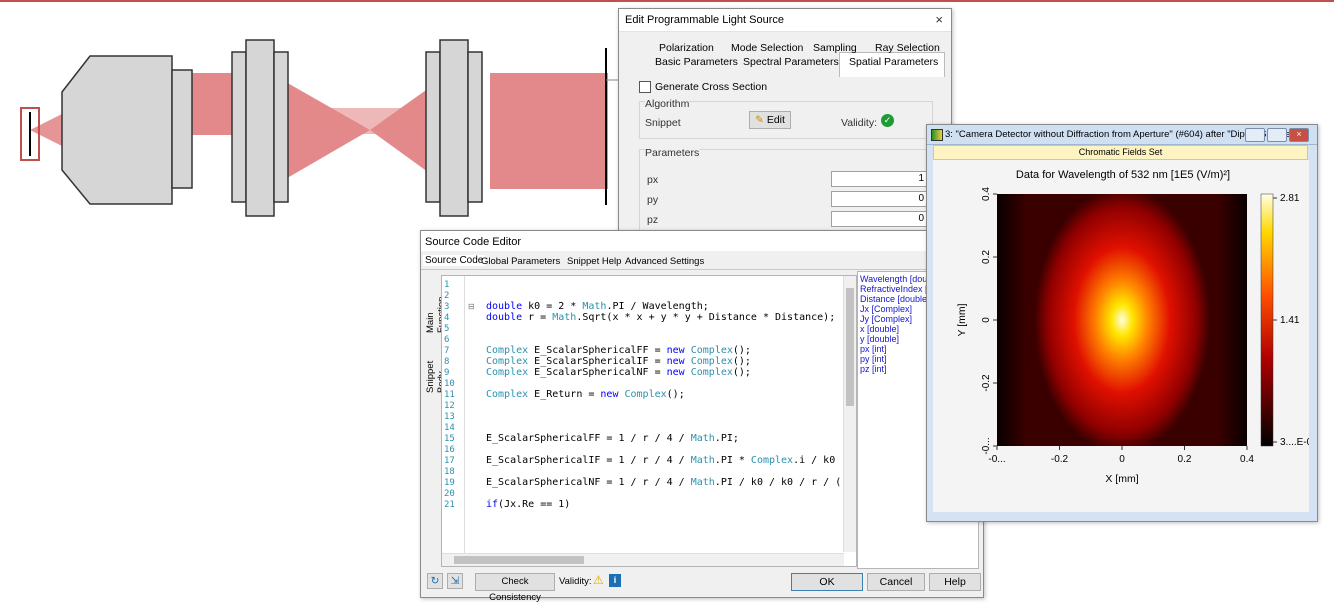 The height and width of the screenshot is (606, 1334). I want to click on validity-label: Validity:, so click(859, 123).